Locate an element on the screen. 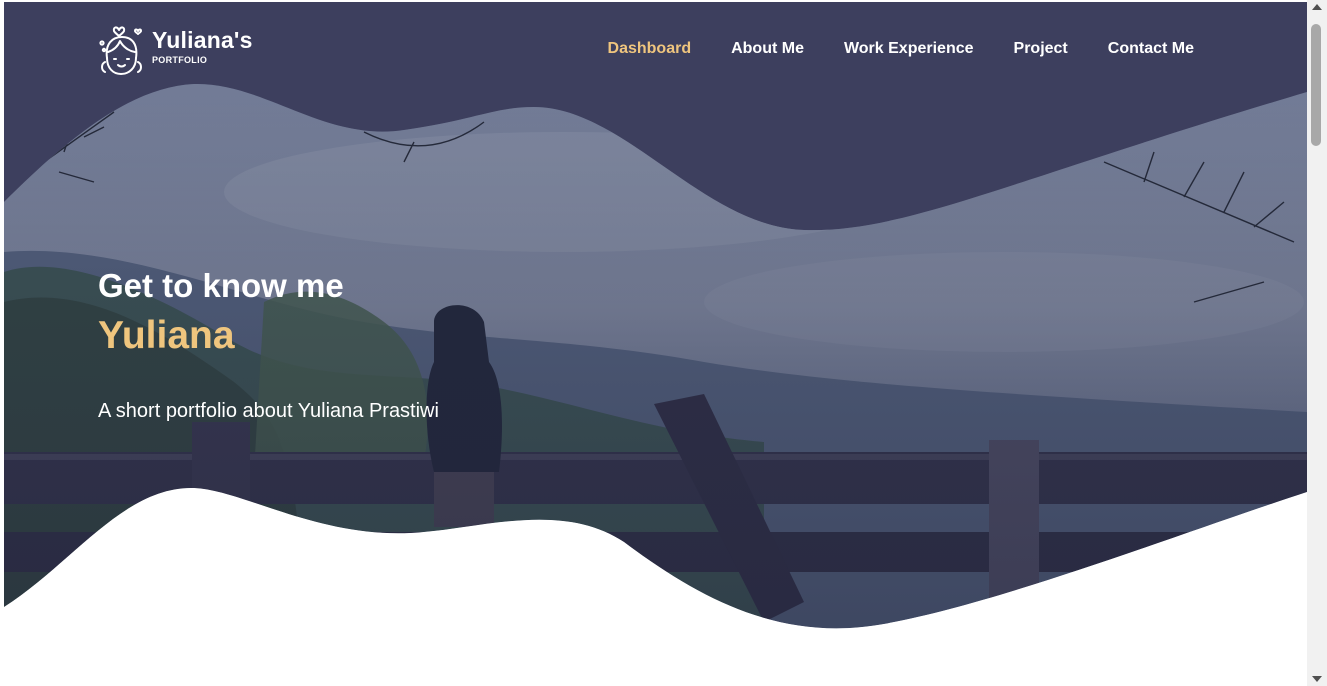 The width and height of the screenshot is (1327, 686). brand-subtitle: PORTFOLIO is located at coordinates (180, 60).